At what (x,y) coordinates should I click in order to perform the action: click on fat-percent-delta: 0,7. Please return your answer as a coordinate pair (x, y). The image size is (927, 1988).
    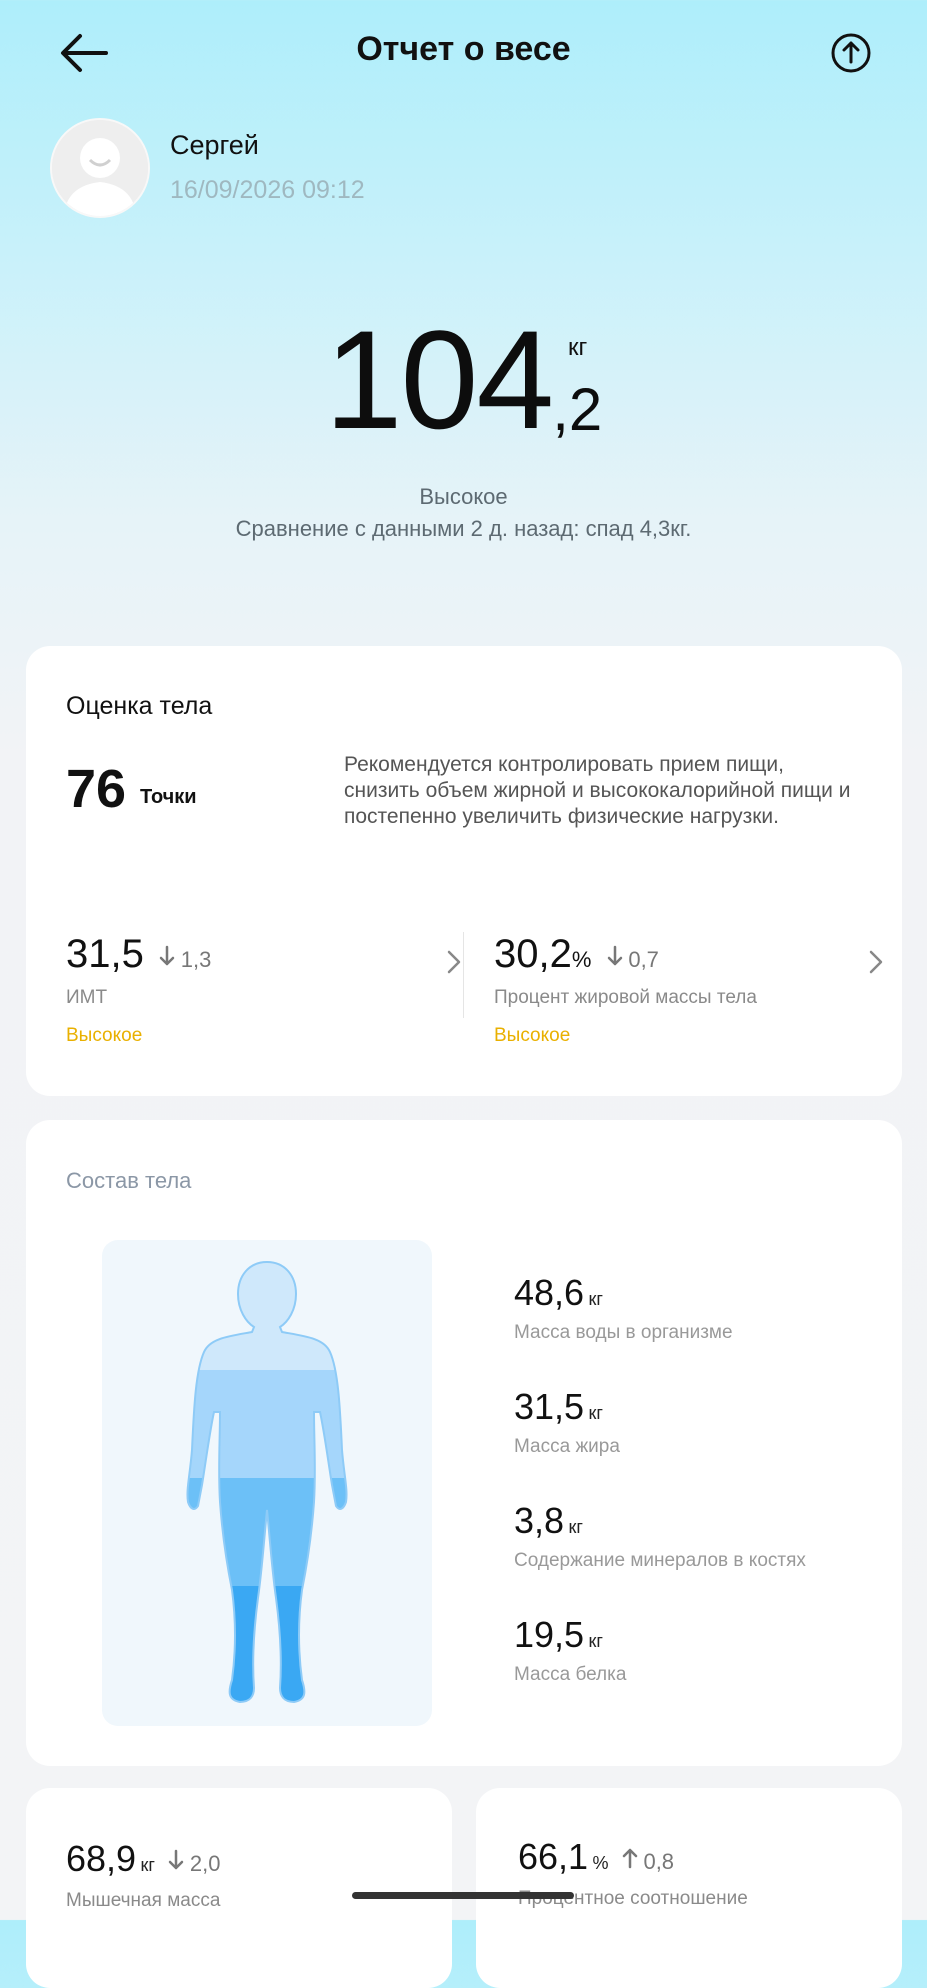
    Looking at the image, I should click on (643, 959).